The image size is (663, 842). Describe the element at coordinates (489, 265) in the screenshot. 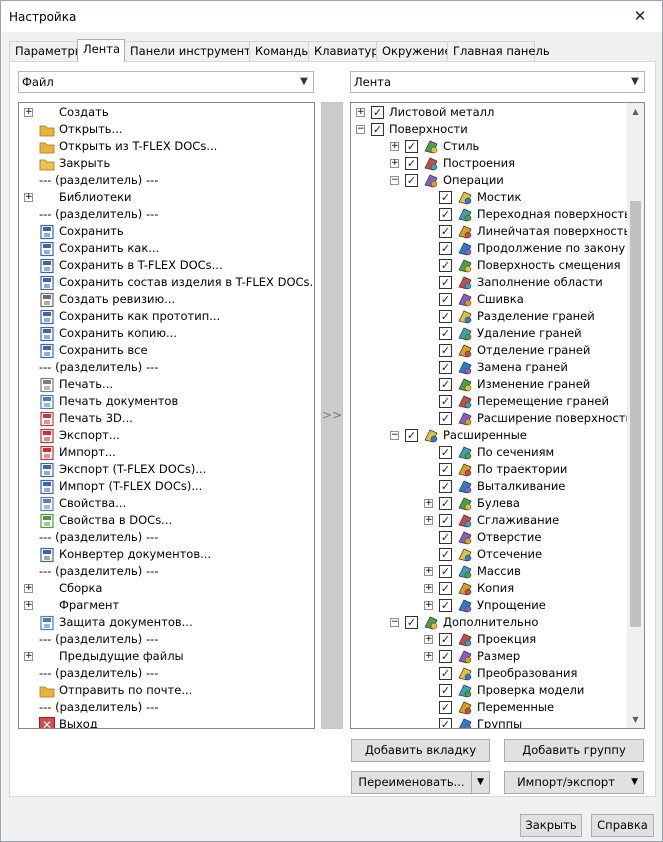

I see `tree-item: ✓ Поверхность смещения` at that location.